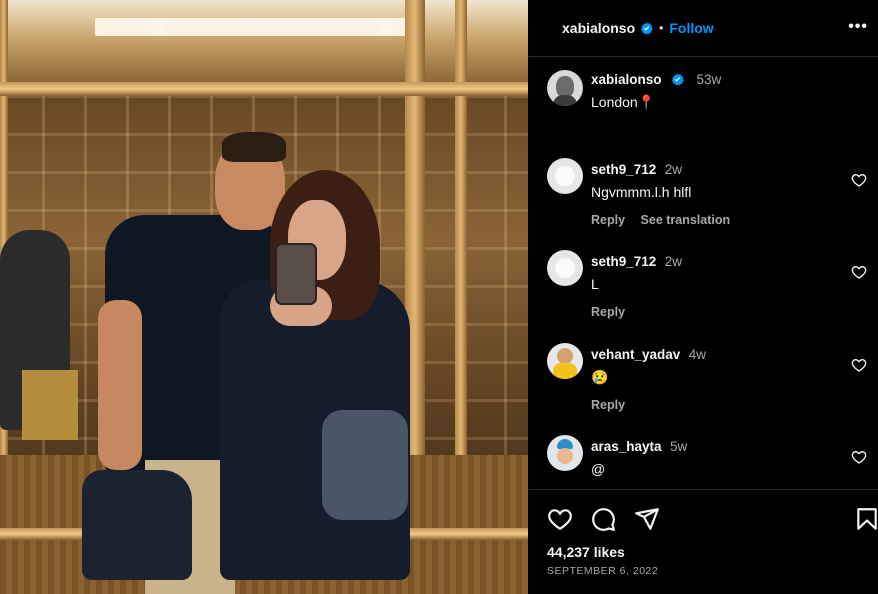 The width and height of the screenshot is (878, 594). I want to click on comment-content: vehant_yadav 4w 😢 Reply, so click(716, 379).